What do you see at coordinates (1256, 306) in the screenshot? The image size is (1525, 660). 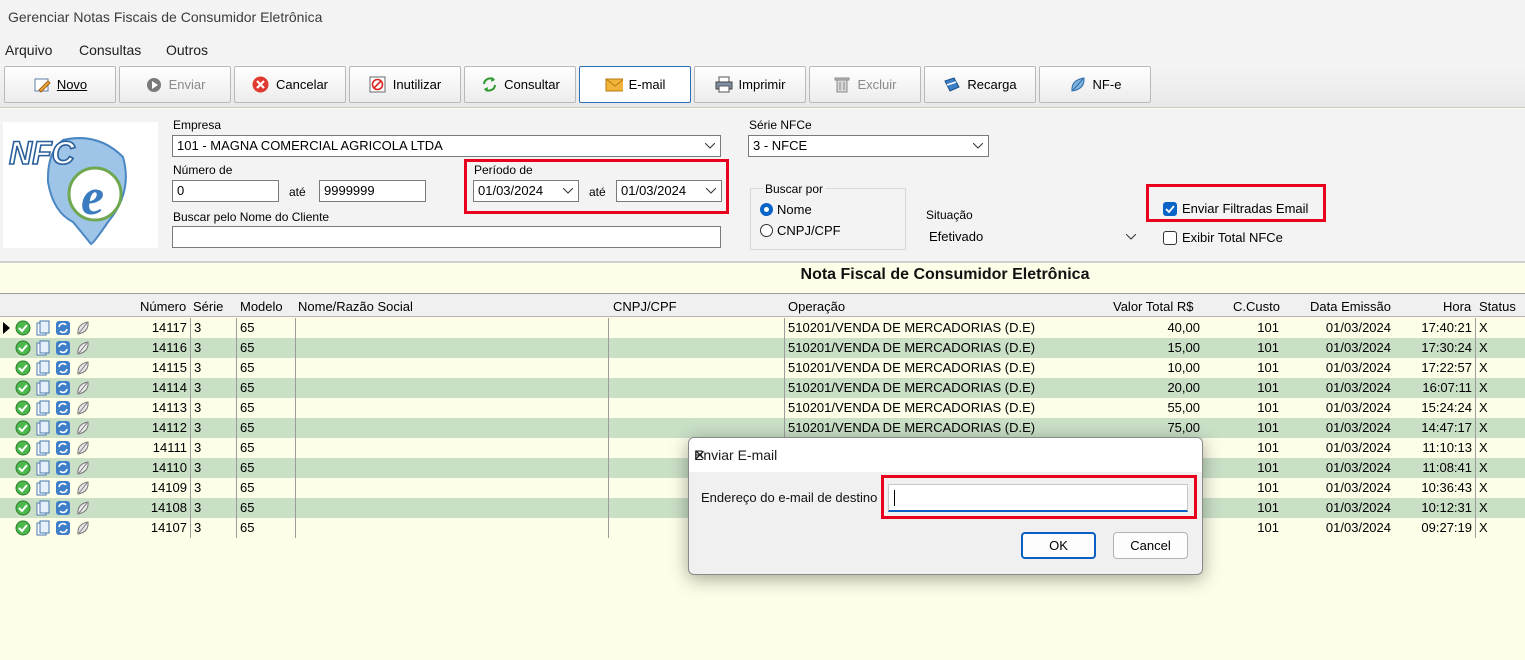 I see `col-ccusto: C.Custo` at bounding box center [1256, 306].